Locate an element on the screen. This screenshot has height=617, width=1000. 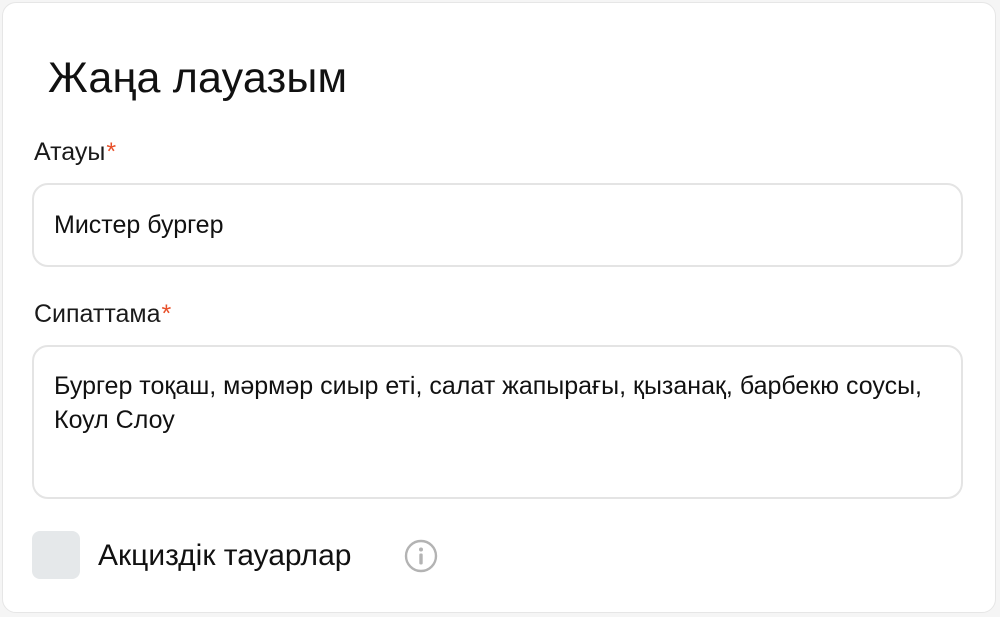
excise-goods-label: Акциздік тауарлар is located at coordinates (225, 555).